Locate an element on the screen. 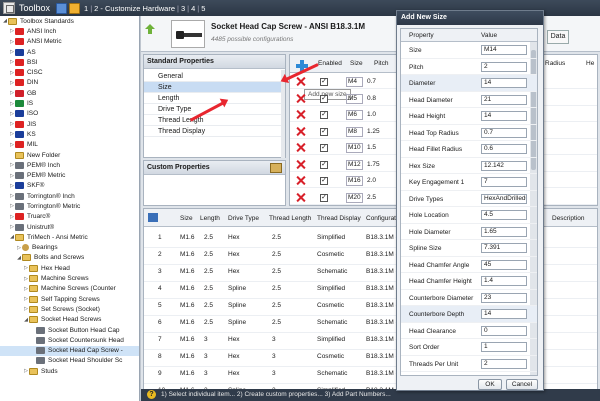  tree-item: ▷ Hex Head is located at coordinates (69, 268).